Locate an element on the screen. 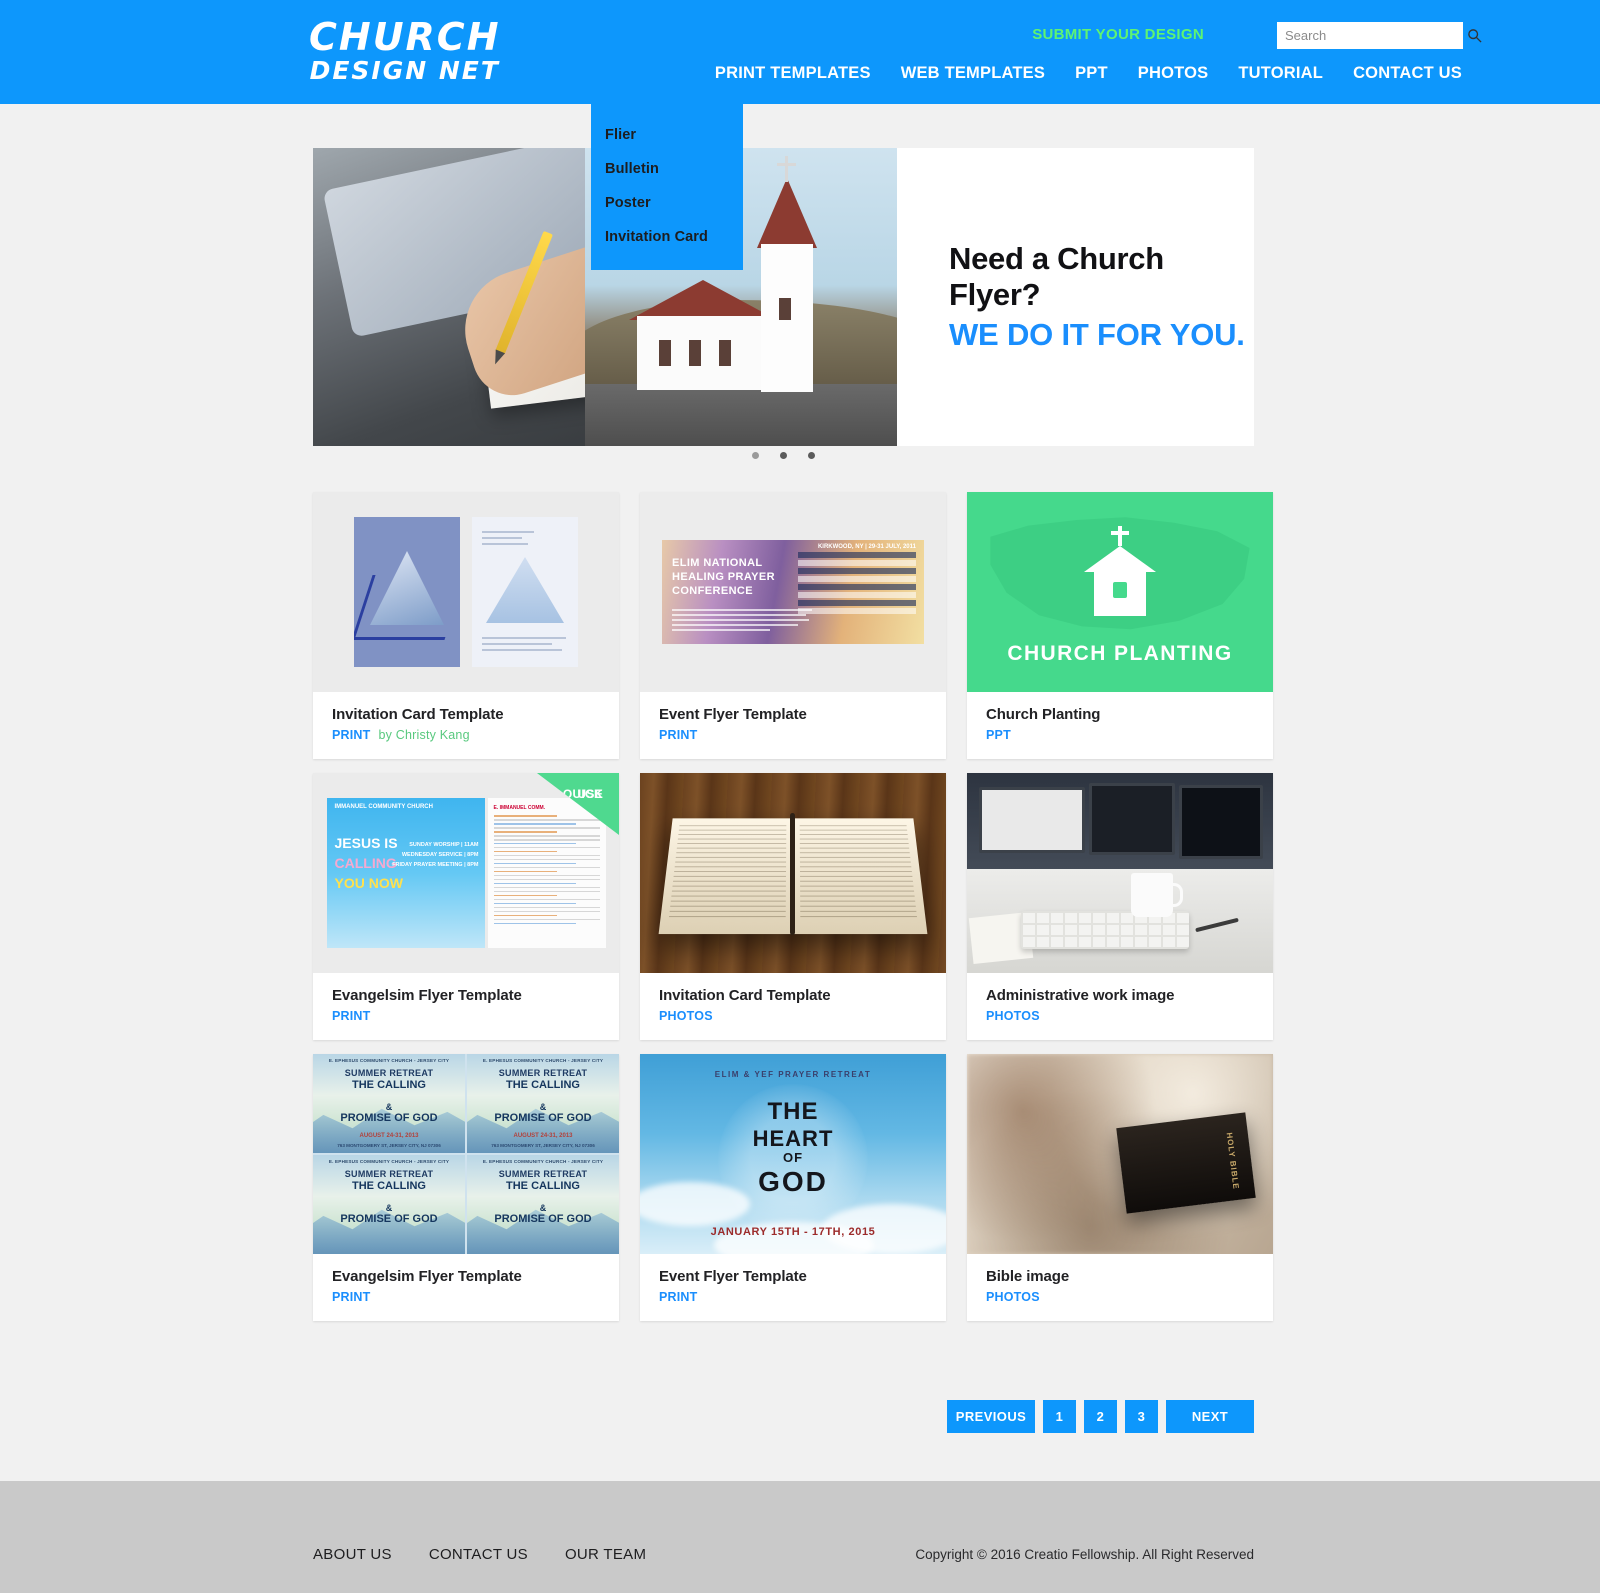 The height and width of the screenshot is (1593, 1600). card-thumbnail-invitation-cards is located at coordinates (466, 592).